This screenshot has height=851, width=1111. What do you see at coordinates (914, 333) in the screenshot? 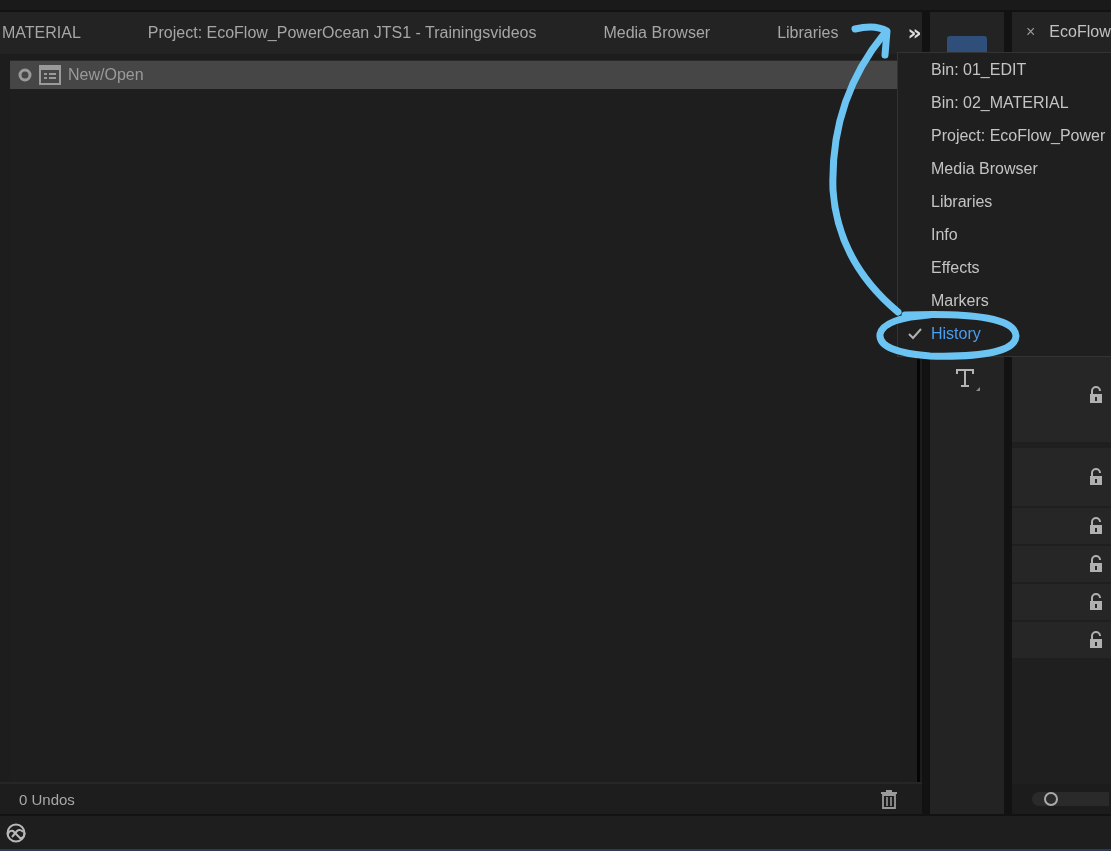
I see `check-icon` at bounding box center [914, 333].